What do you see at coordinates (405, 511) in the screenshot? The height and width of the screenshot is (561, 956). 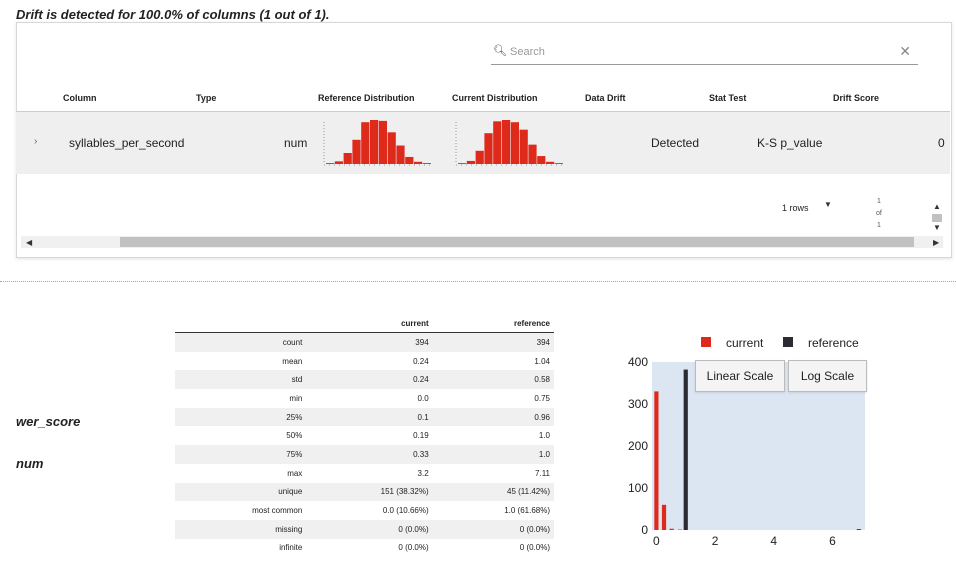 I see `stat-current: 0.0 (10.66%)` at bounding box center [405, 511].